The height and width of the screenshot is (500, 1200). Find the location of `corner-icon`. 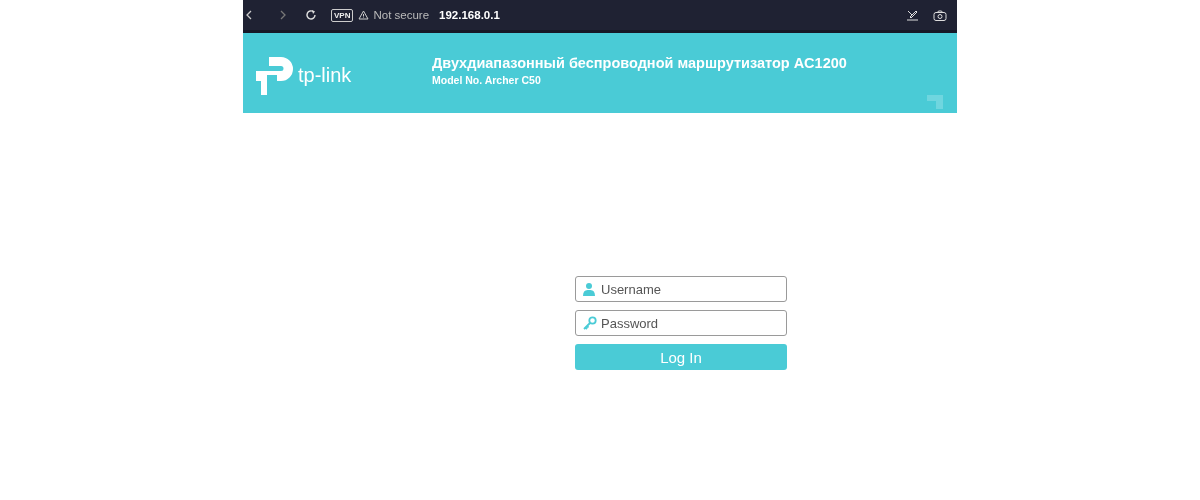

corner-icon is located at coordinates (935, 102).